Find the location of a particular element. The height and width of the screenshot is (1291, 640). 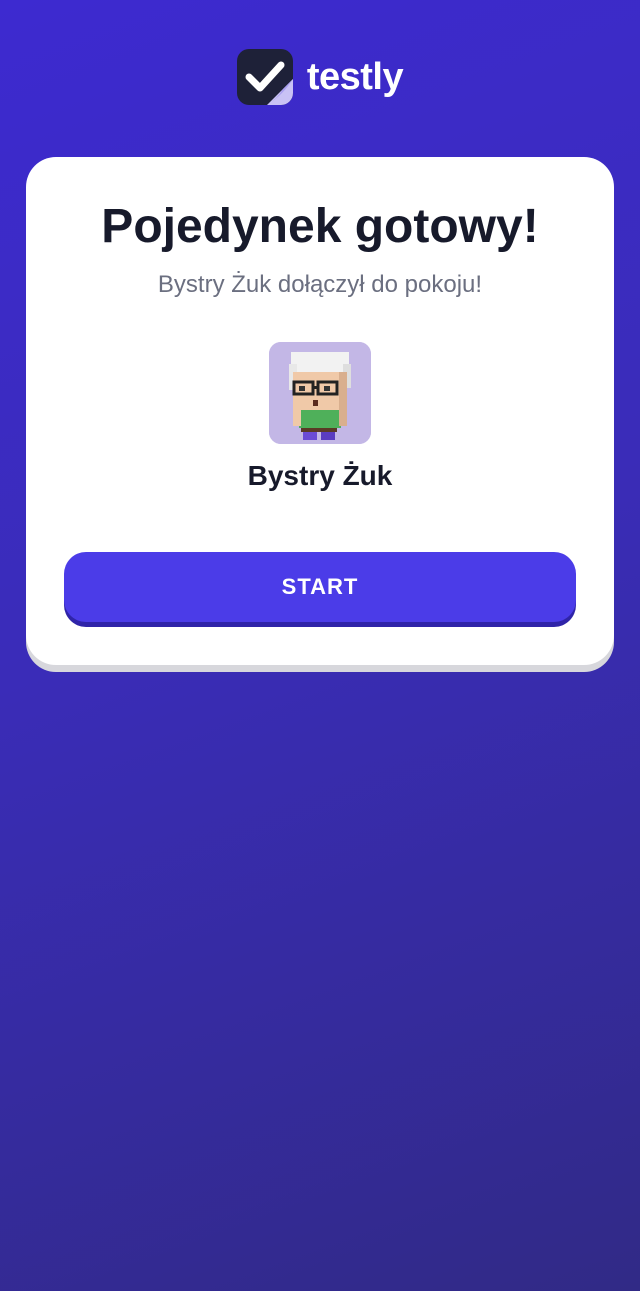

app-header: testly is located at coordinates (320, 77).